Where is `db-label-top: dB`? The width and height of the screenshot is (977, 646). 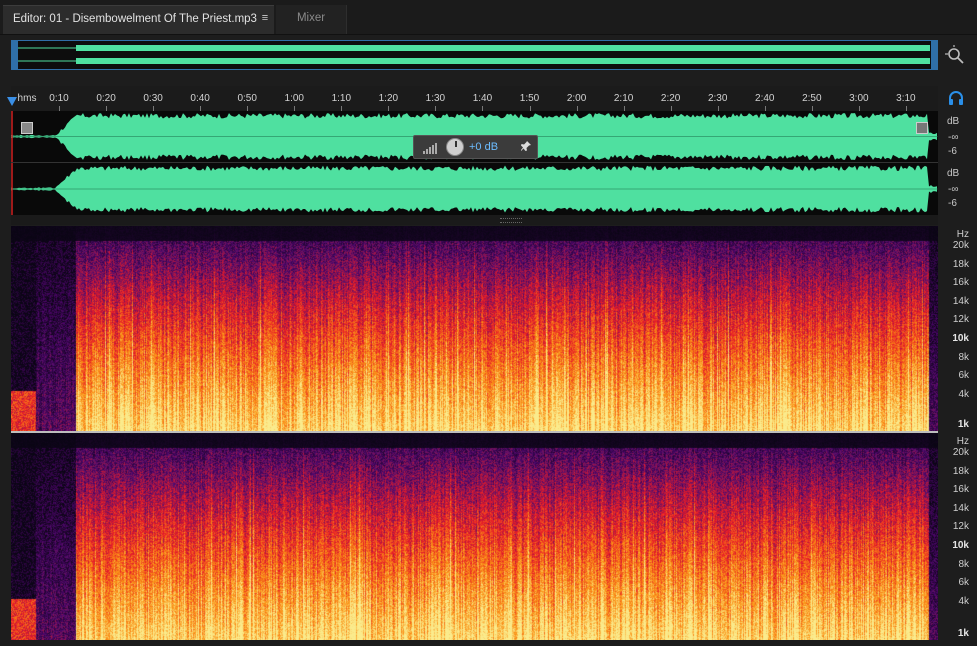 db-label-top: dB is located at coordinates (953, 121).